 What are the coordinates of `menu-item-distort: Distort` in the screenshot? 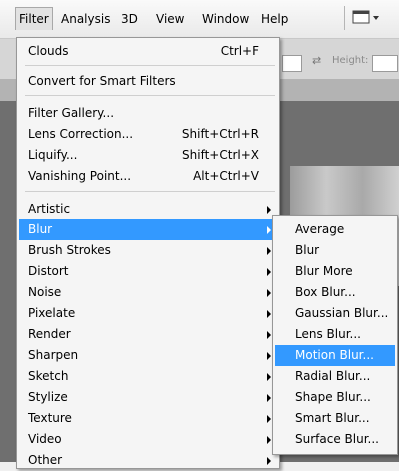 It's located at (148, 271).